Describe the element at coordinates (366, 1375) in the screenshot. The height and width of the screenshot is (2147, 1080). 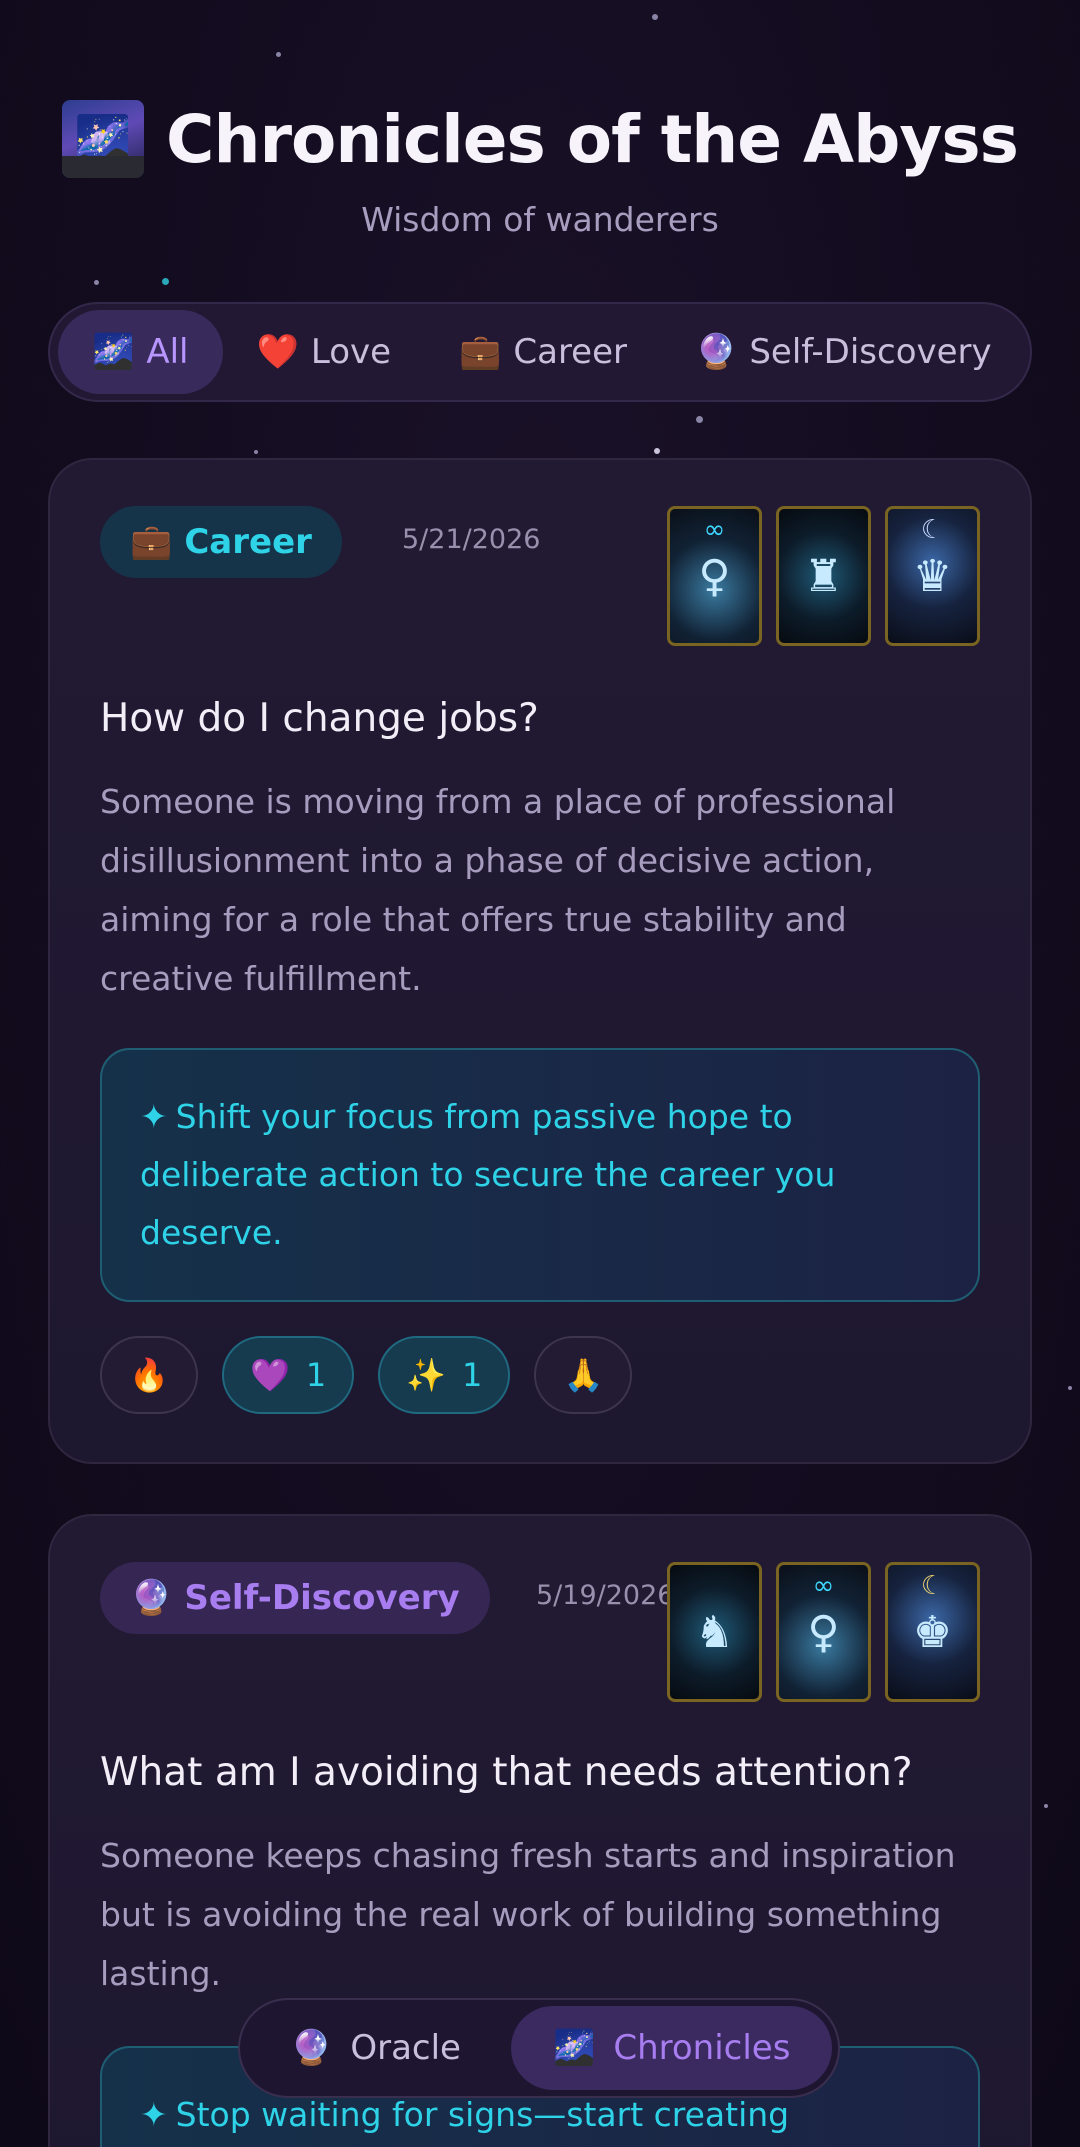
I see `reaction-bar: 🔥 💜 1 ✨ 1 🙏` at that location.